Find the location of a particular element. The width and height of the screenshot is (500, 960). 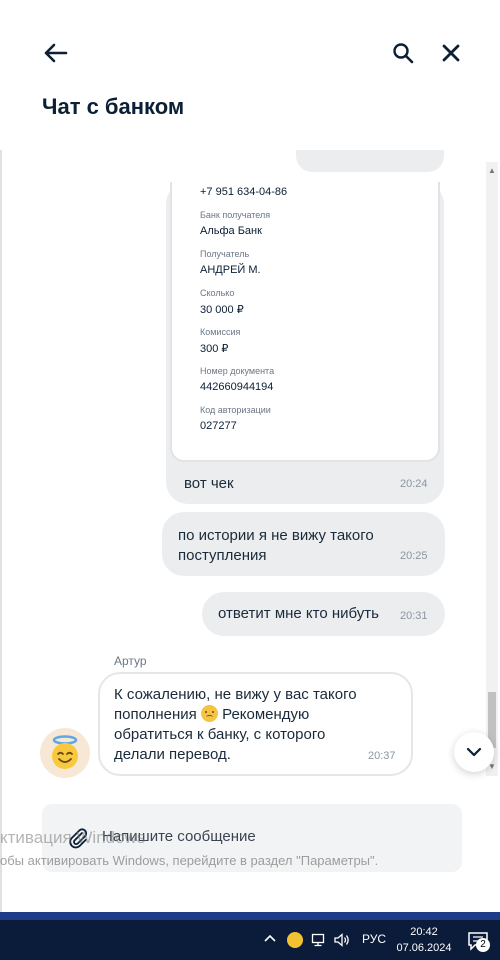

clock-time: 20:42 is located at coordinates (424, 932).